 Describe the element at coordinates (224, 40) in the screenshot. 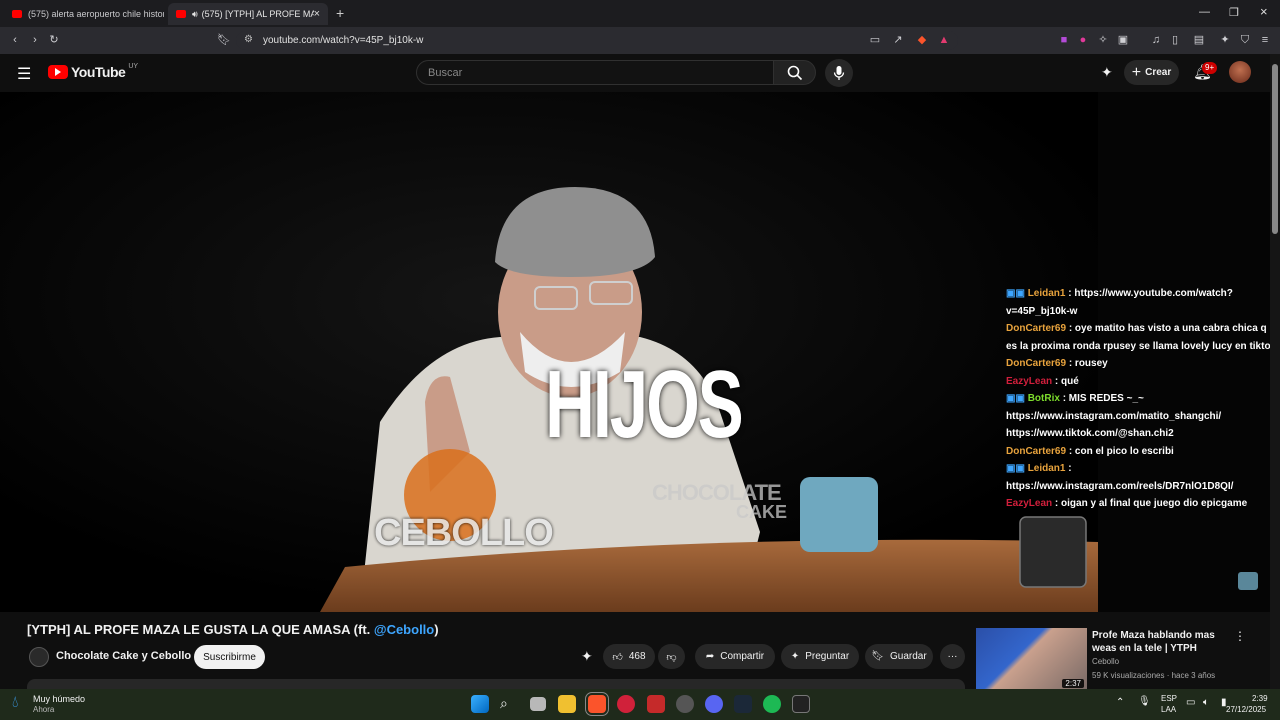

I see `bookmark-icon: 🔖︎` at that location.